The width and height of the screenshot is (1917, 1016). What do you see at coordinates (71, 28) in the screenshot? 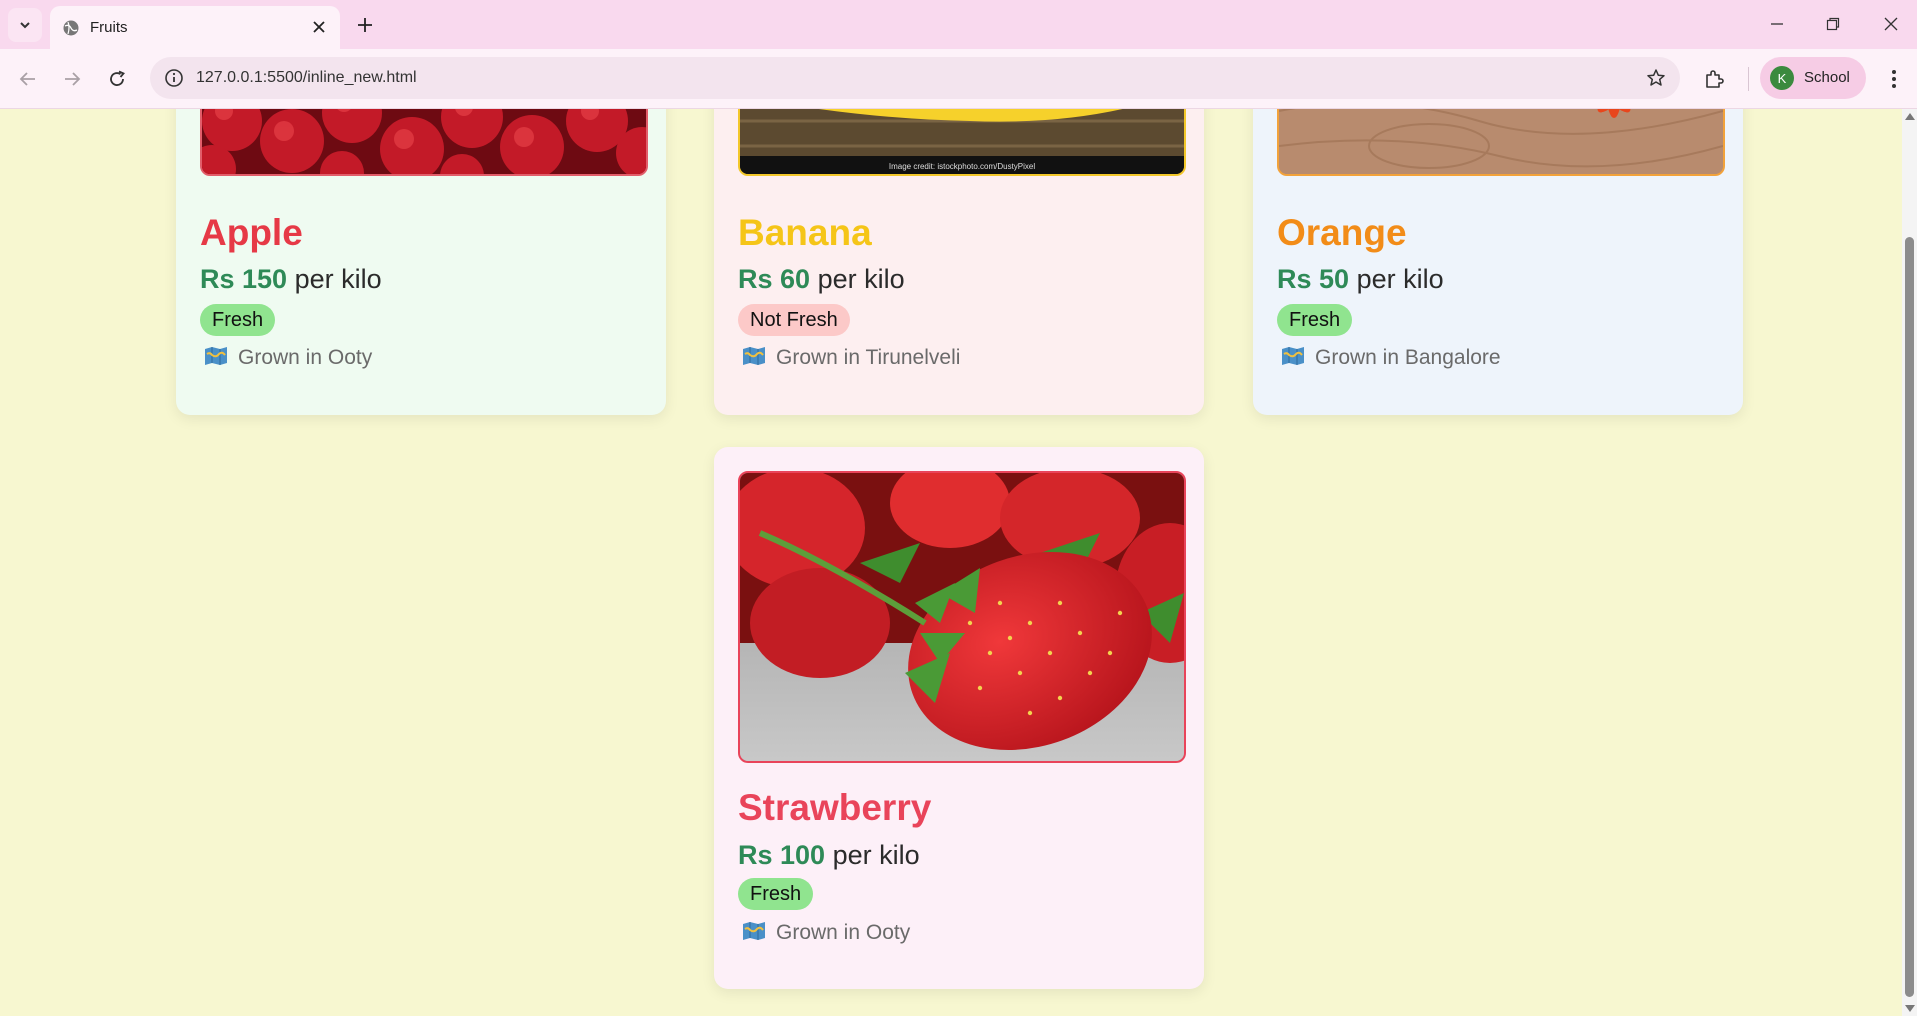
I see `globe-icon` at bounding box center [71, 28].